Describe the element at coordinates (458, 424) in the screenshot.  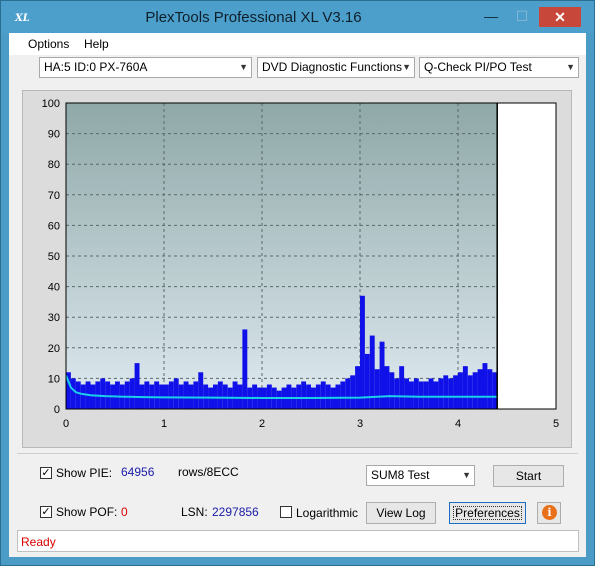
I see `x-tick-label: 4` at that location.